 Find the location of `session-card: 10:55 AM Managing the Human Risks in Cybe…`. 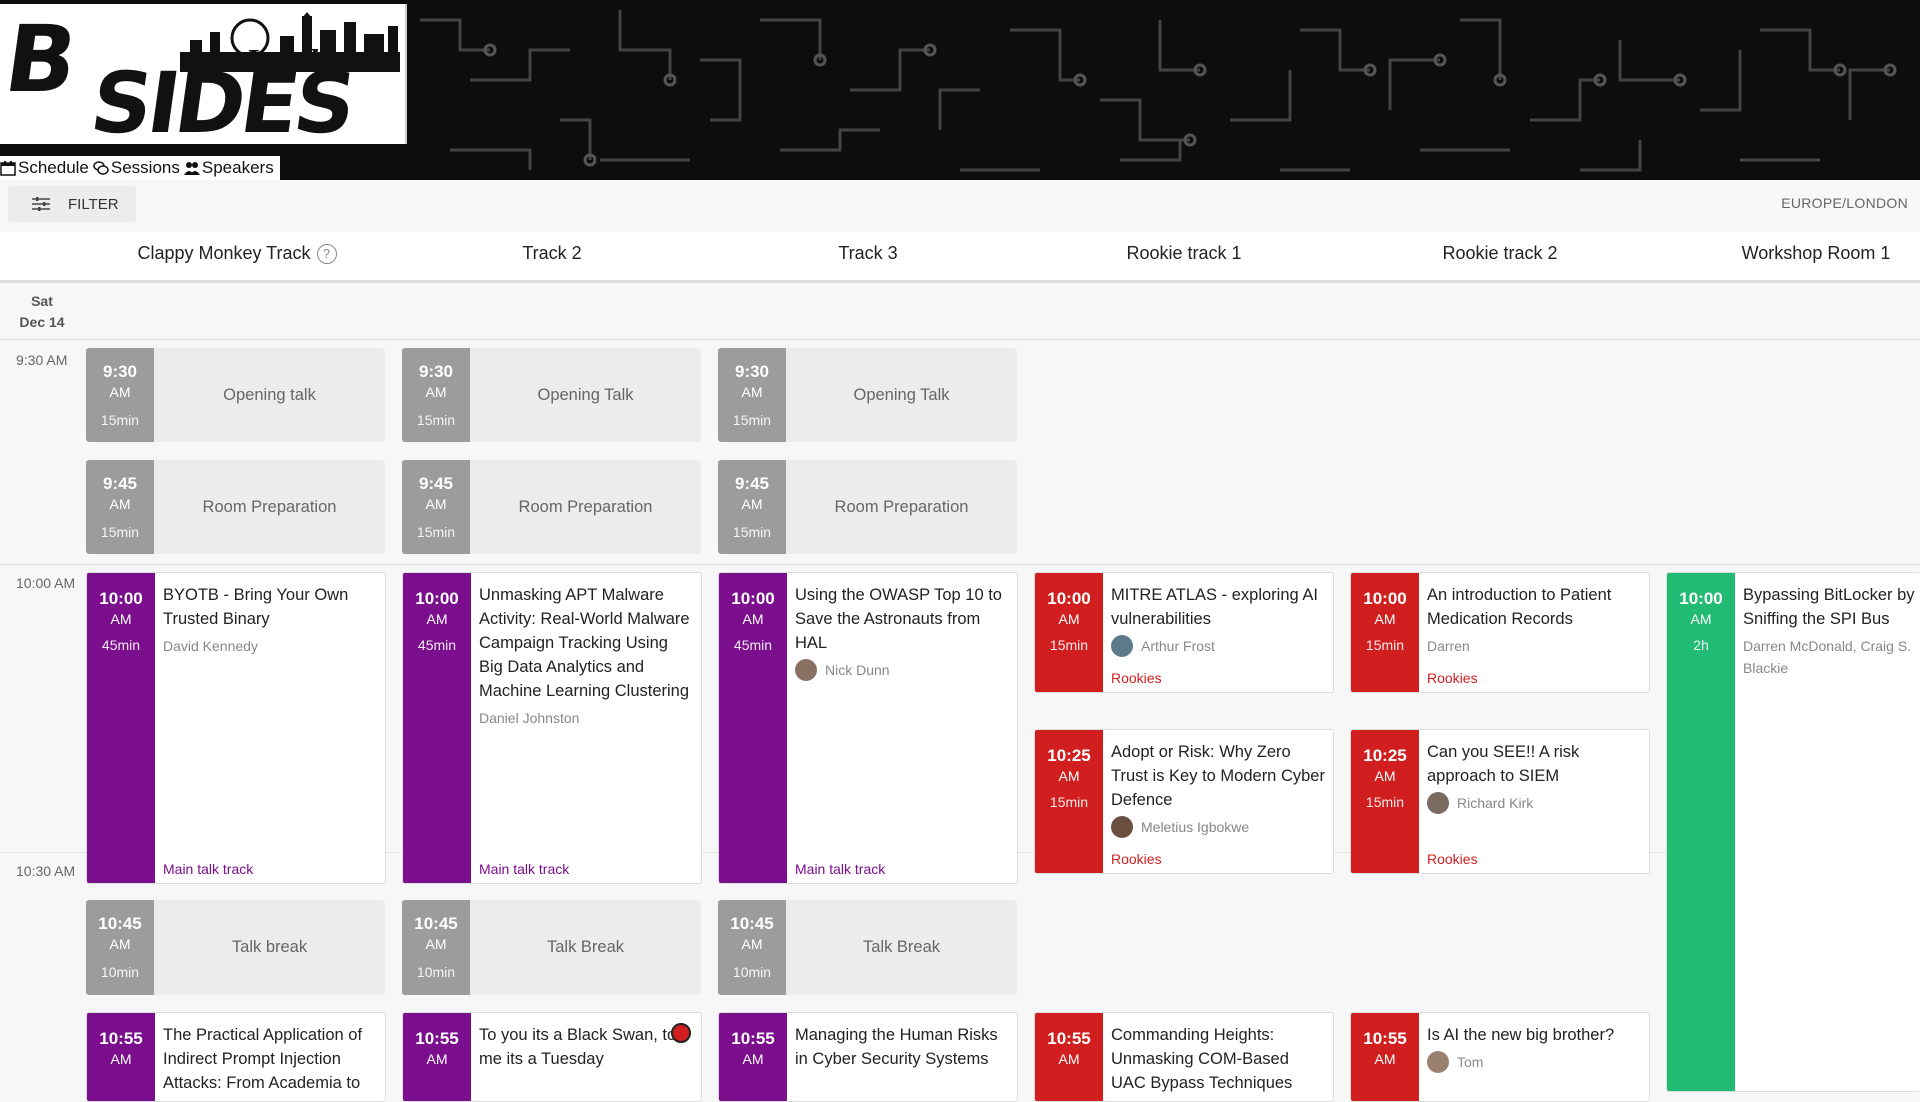

session-card: 10:55 AM Managing the Human Risks in Cybe… is located at coordinates (868, 1057).